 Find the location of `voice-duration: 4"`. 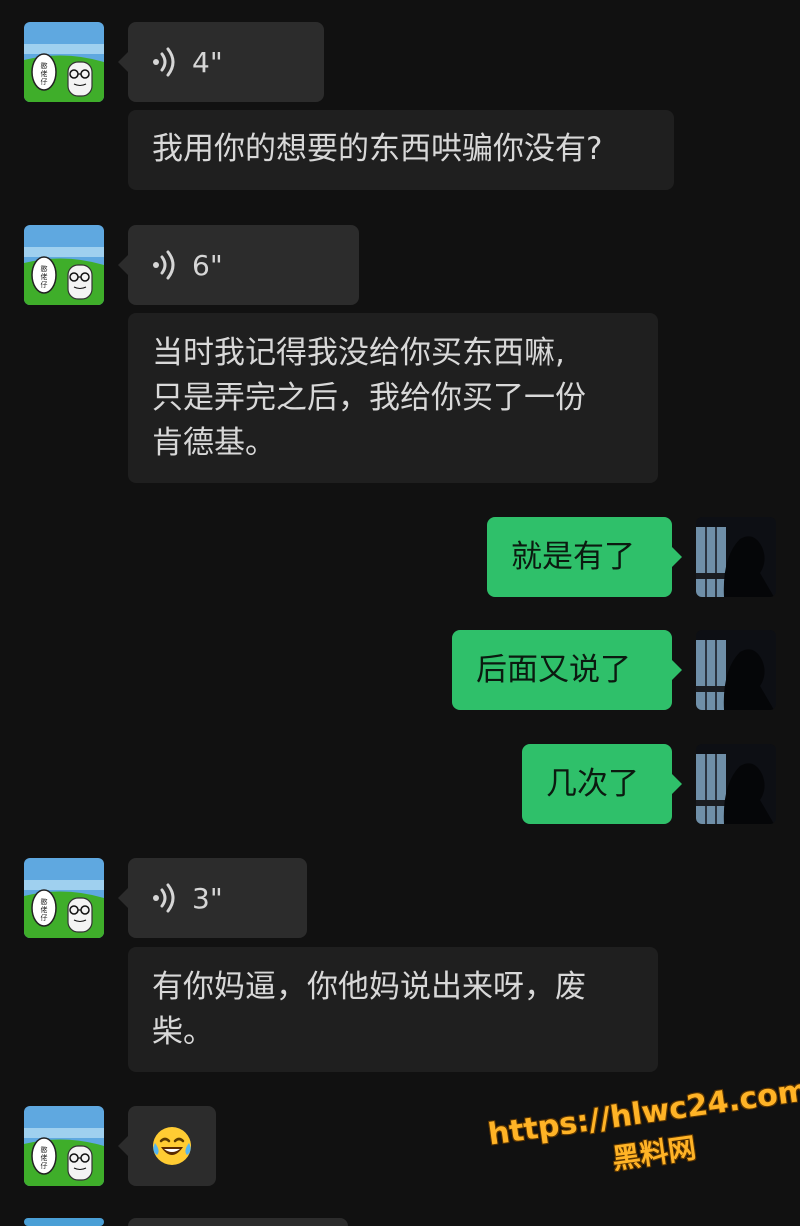

voice-duration: 4" is located at coordinates (207, 62).